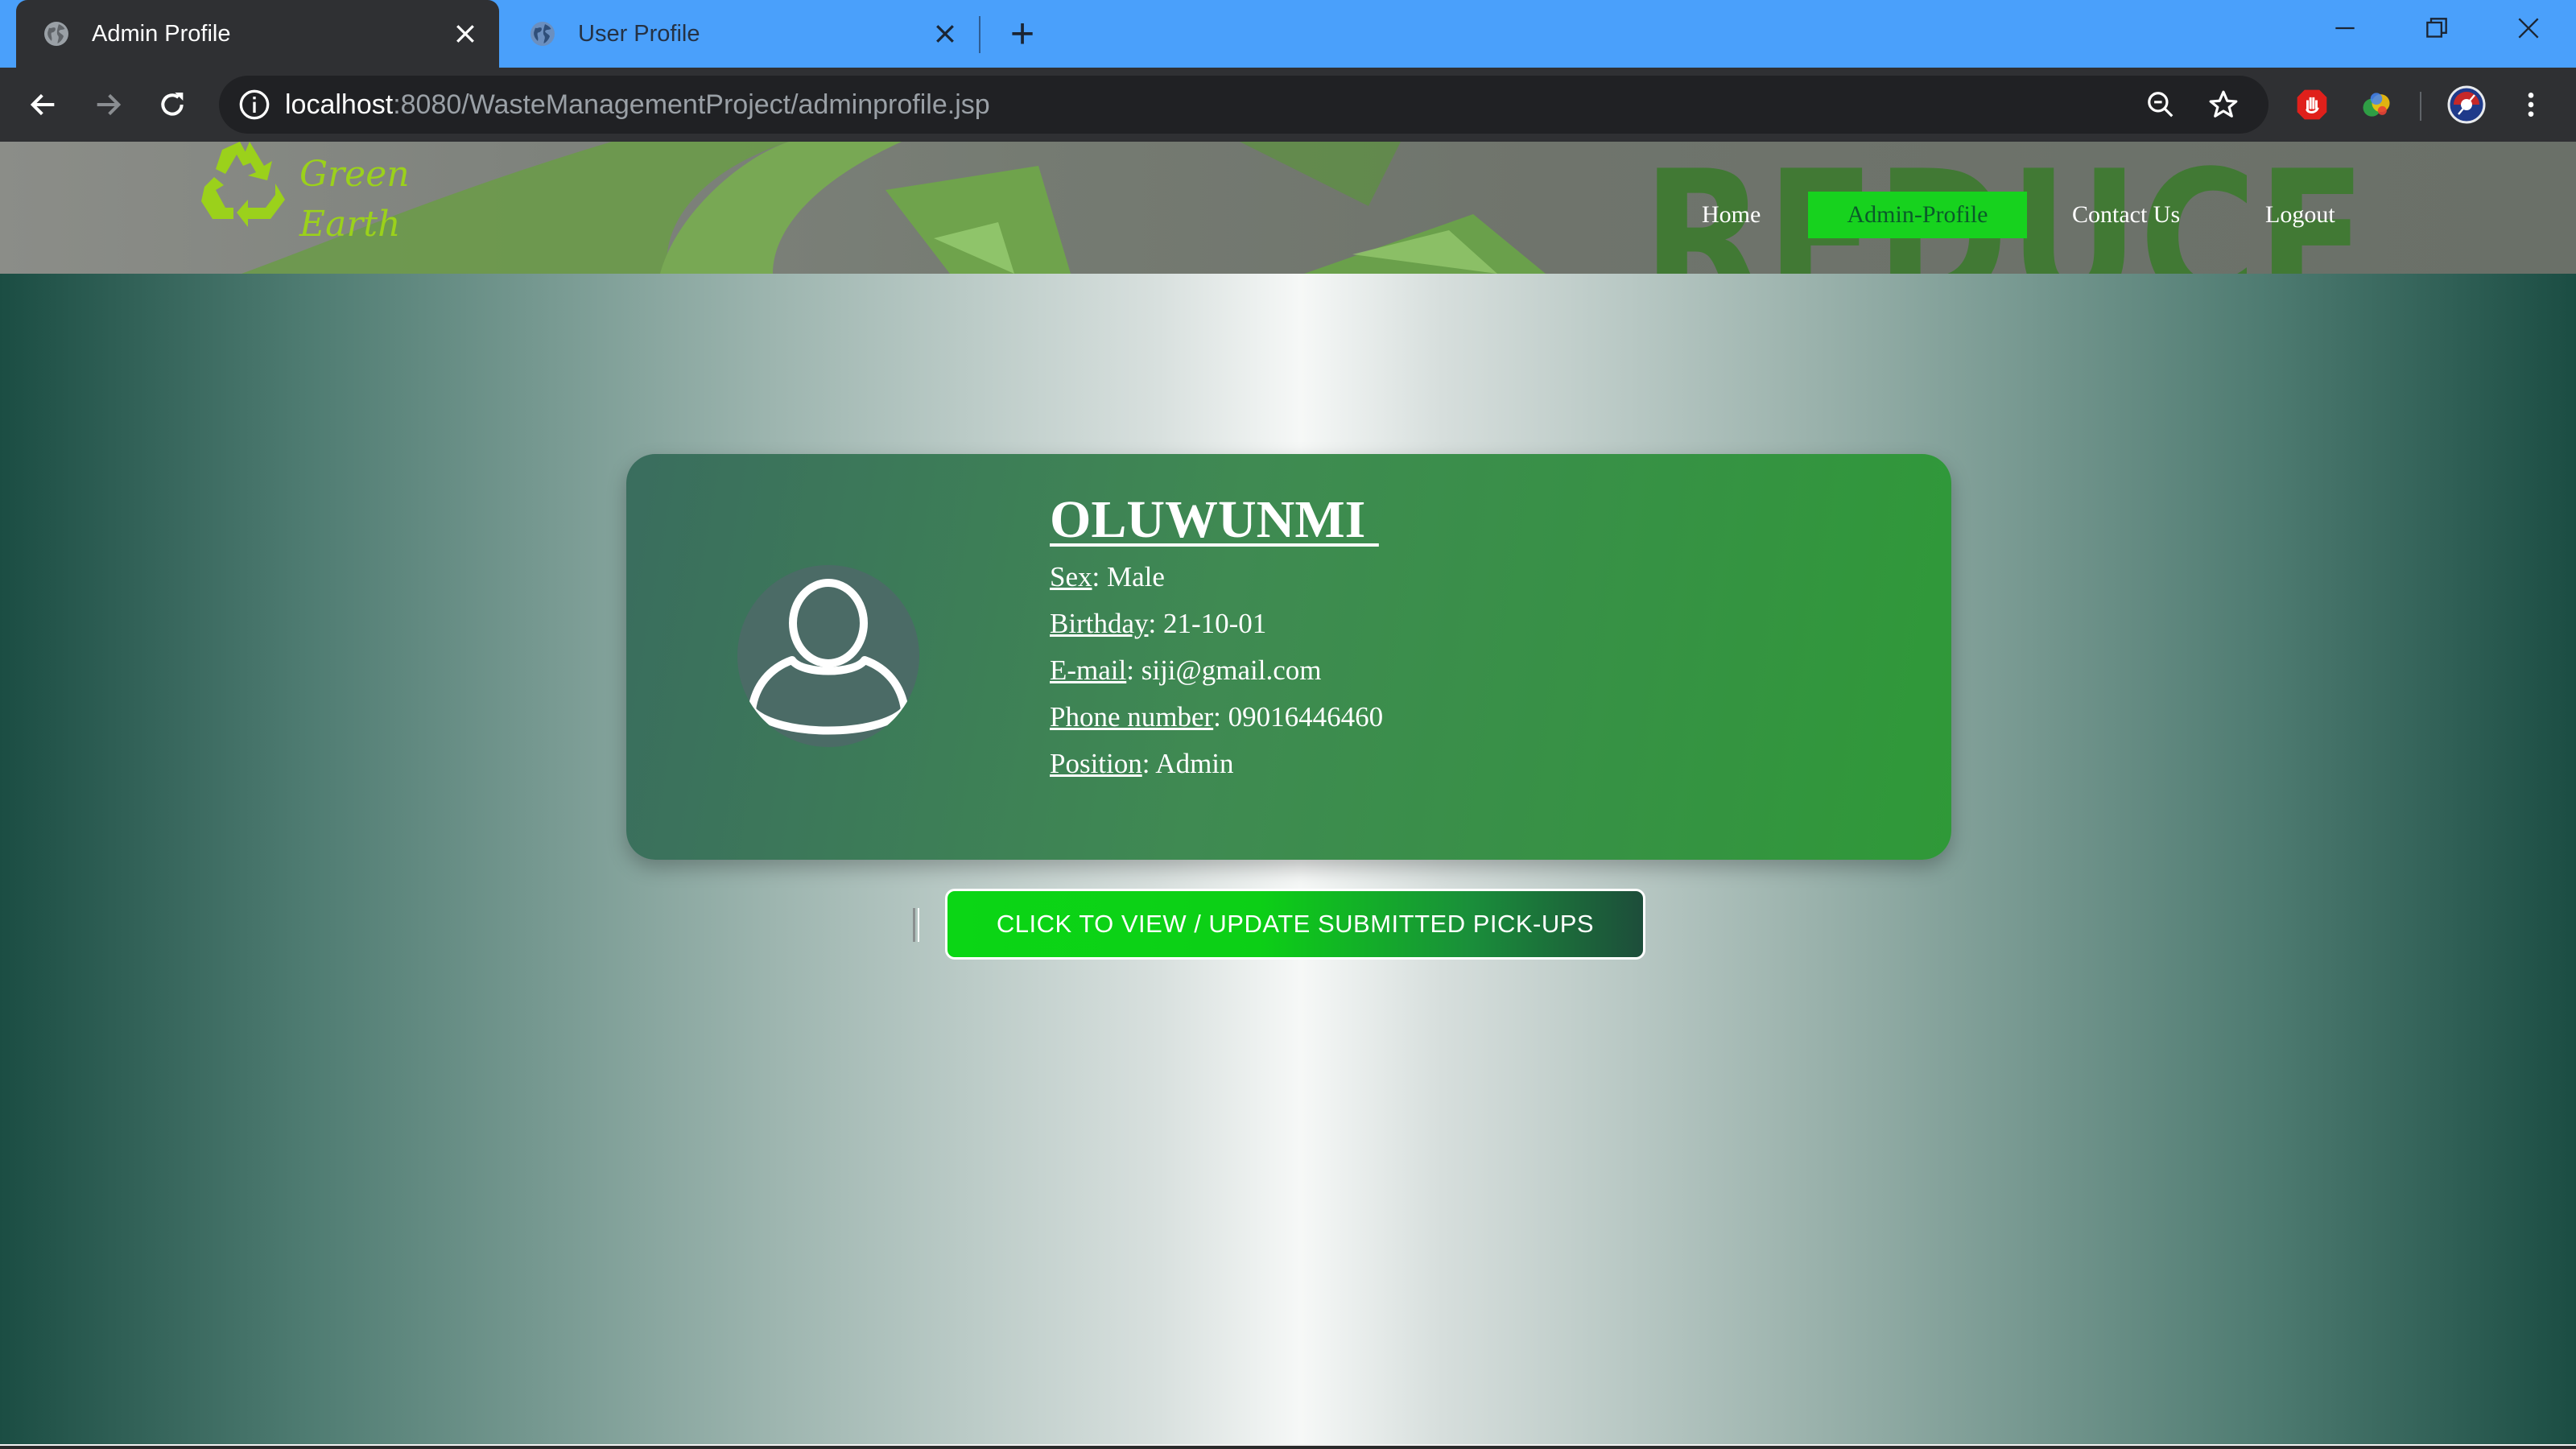 This screenshot has height=1449, width=2576. What do you see at coordinates (108, 104) in the screenshot?
I see `forward-icon` at bounding box center [108, 104].